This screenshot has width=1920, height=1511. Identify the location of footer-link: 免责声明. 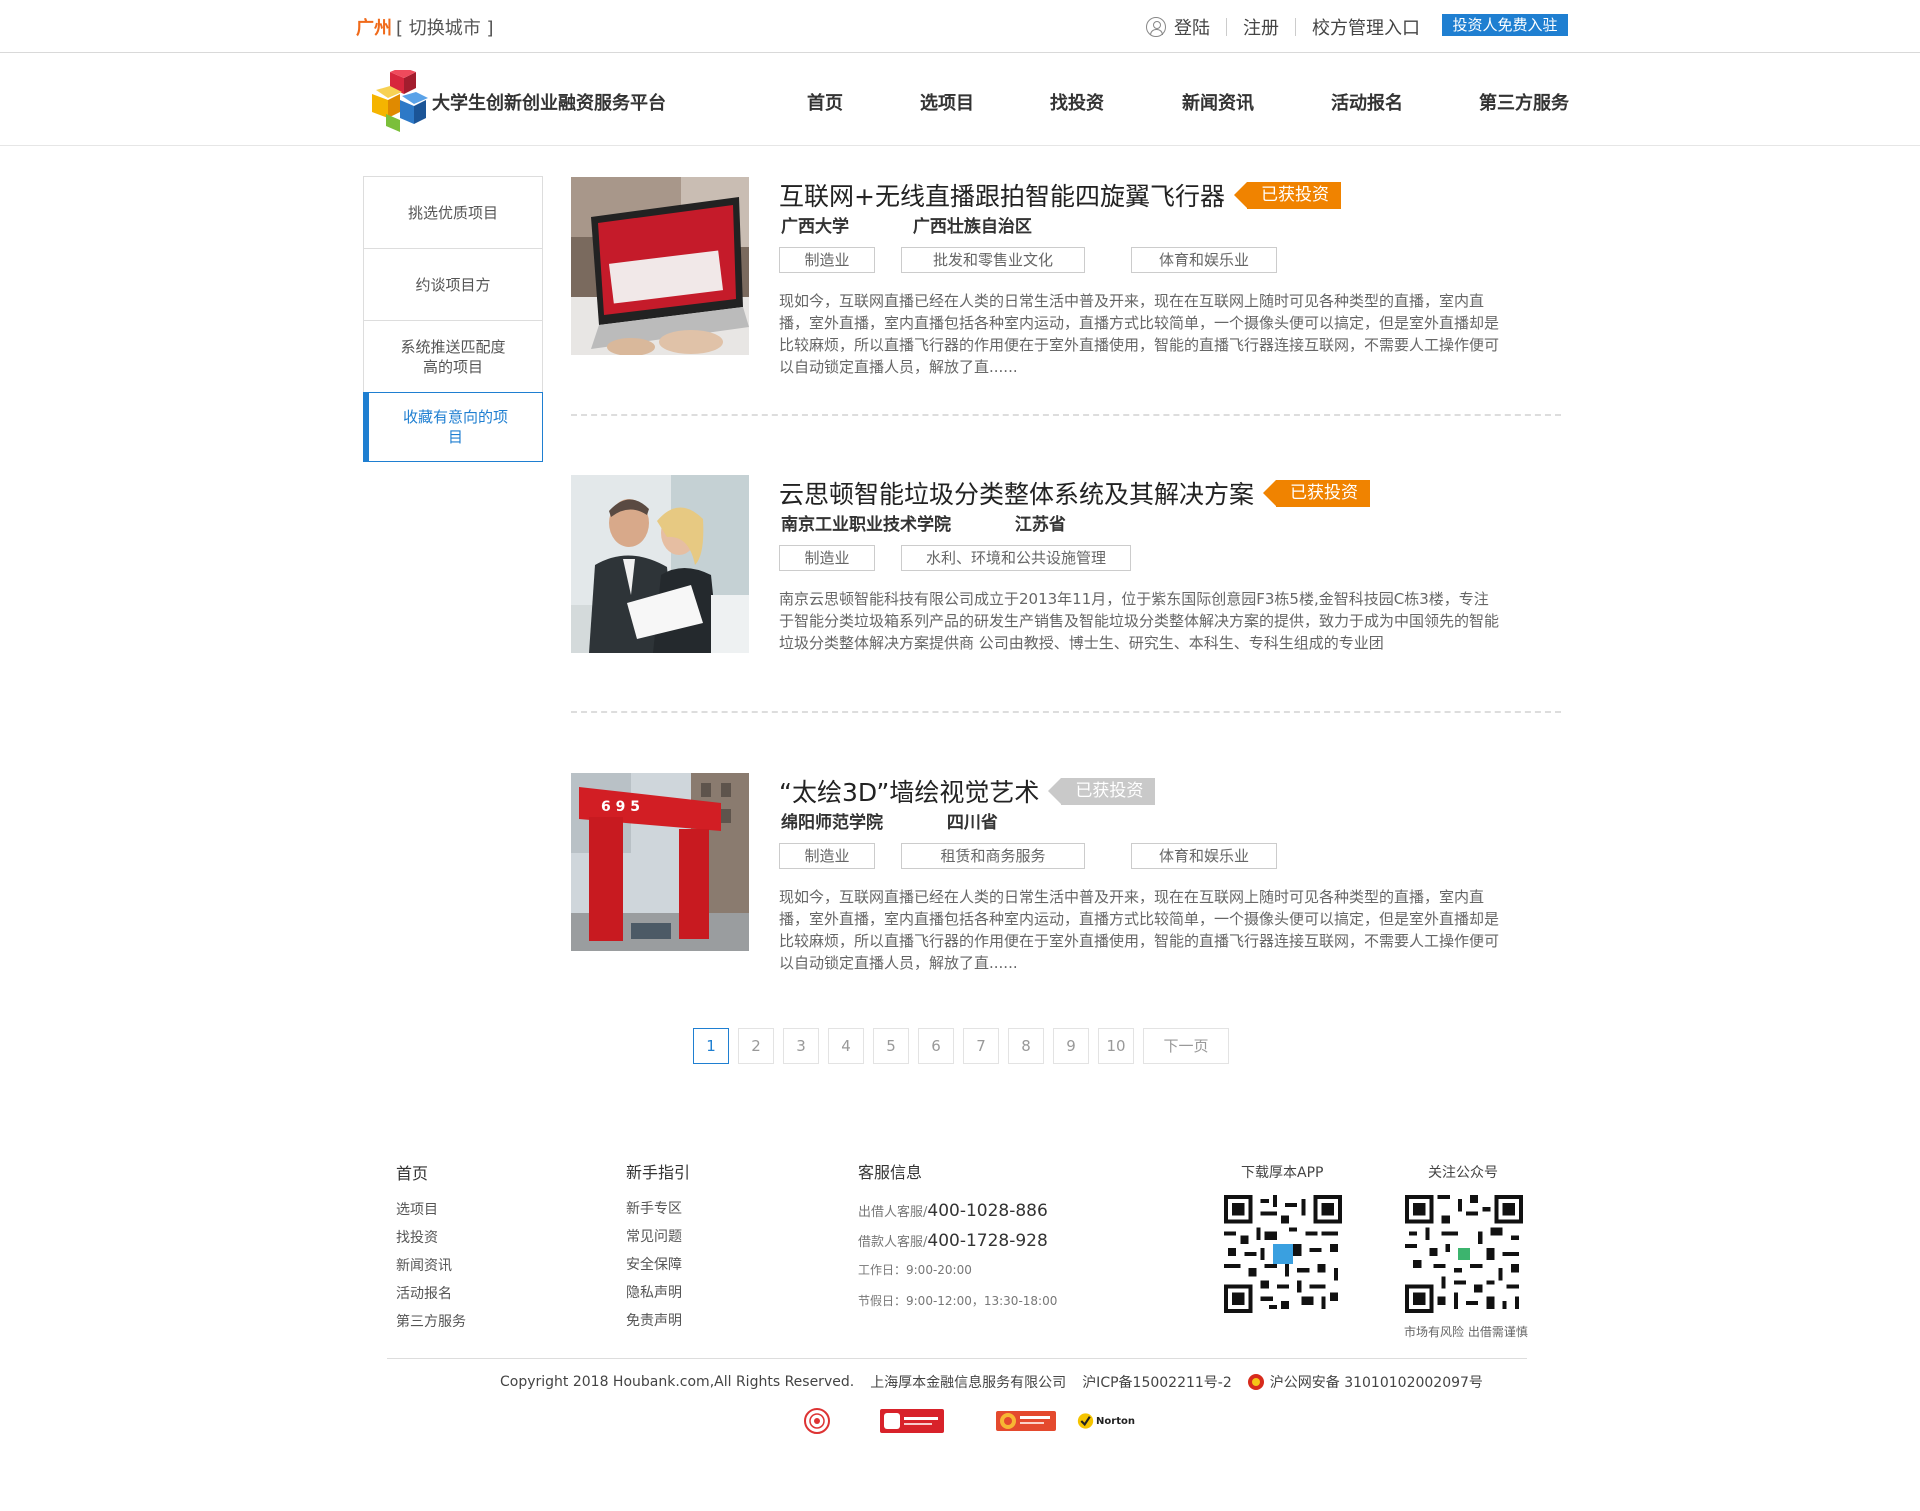
(658, 1321).